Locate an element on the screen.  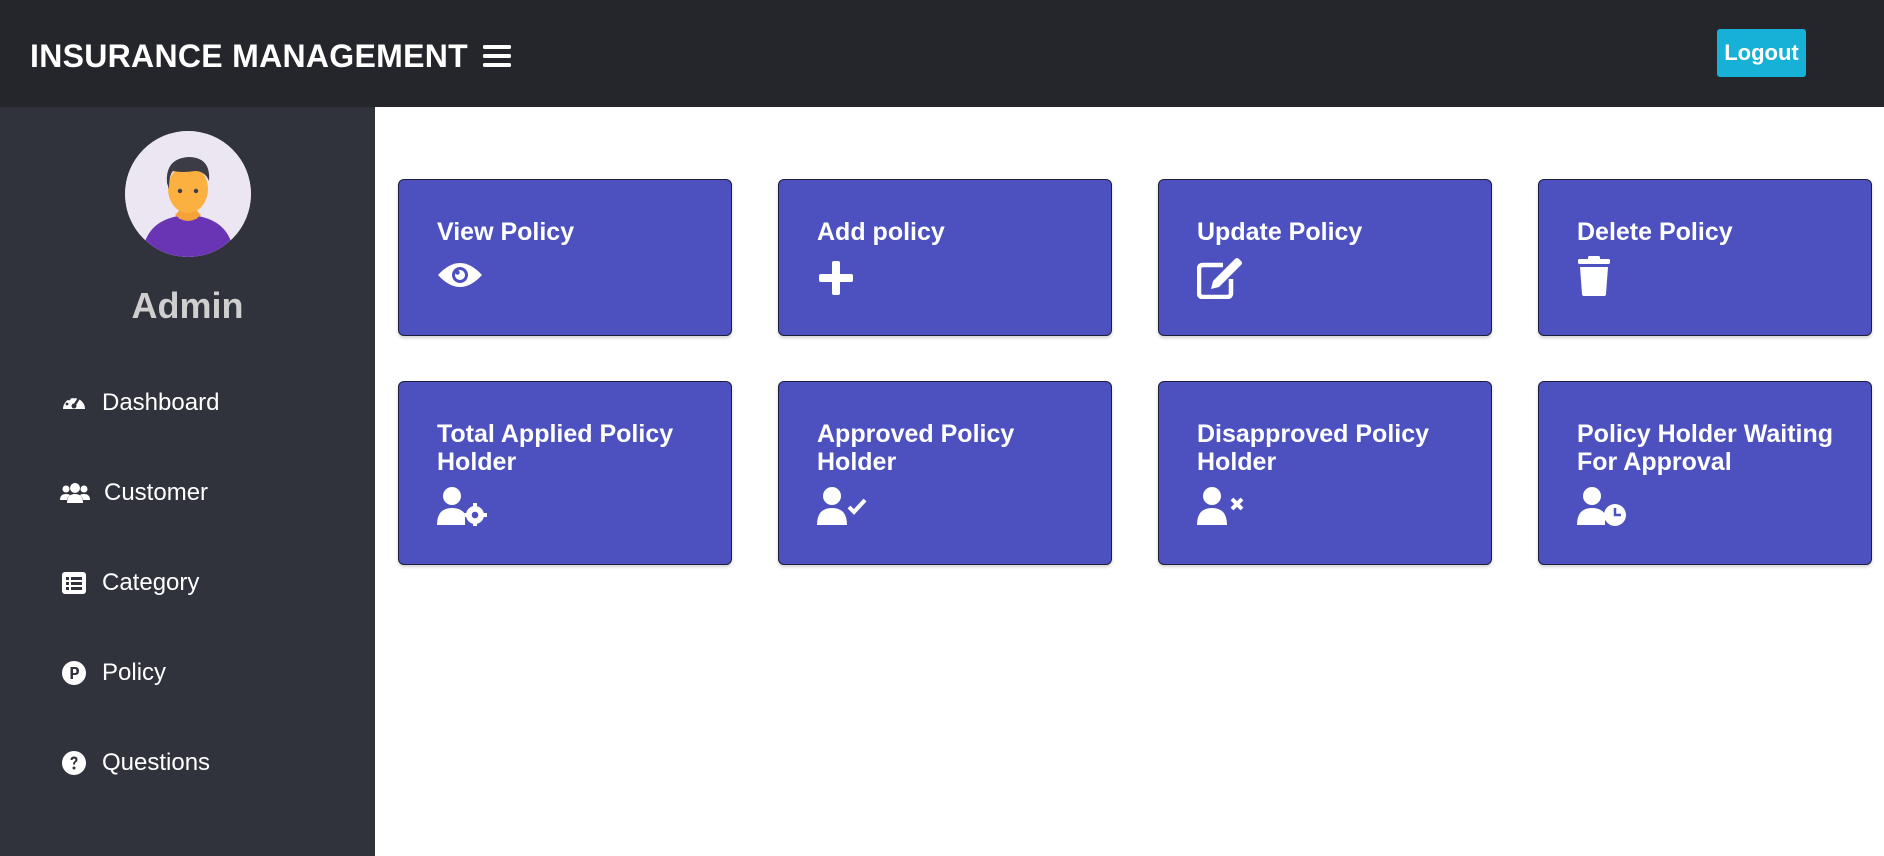
sidebar-item-label: Dashboard is located at coordinates (161, 402).